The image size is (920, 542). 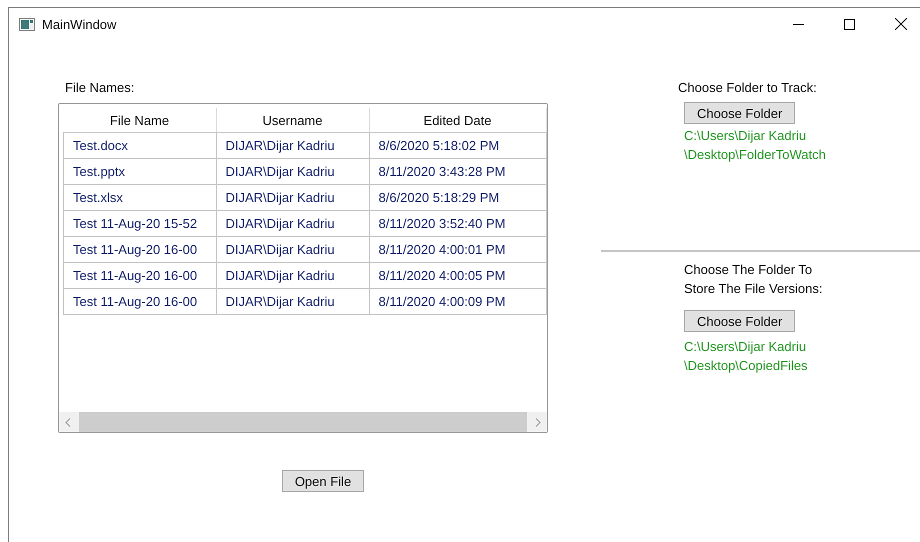 What do you see at coordinates (538, 422) in the screenshot?
I see `scroll-right-icon` at bounding box center [538, 422].